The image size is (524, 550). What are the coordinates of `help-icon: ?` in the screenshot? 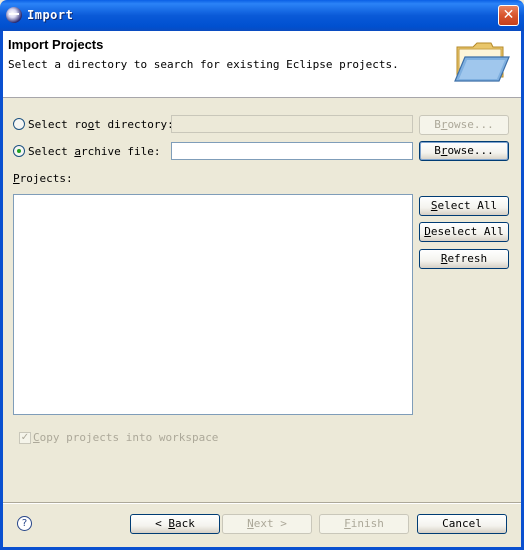 It's located at (24, 523).